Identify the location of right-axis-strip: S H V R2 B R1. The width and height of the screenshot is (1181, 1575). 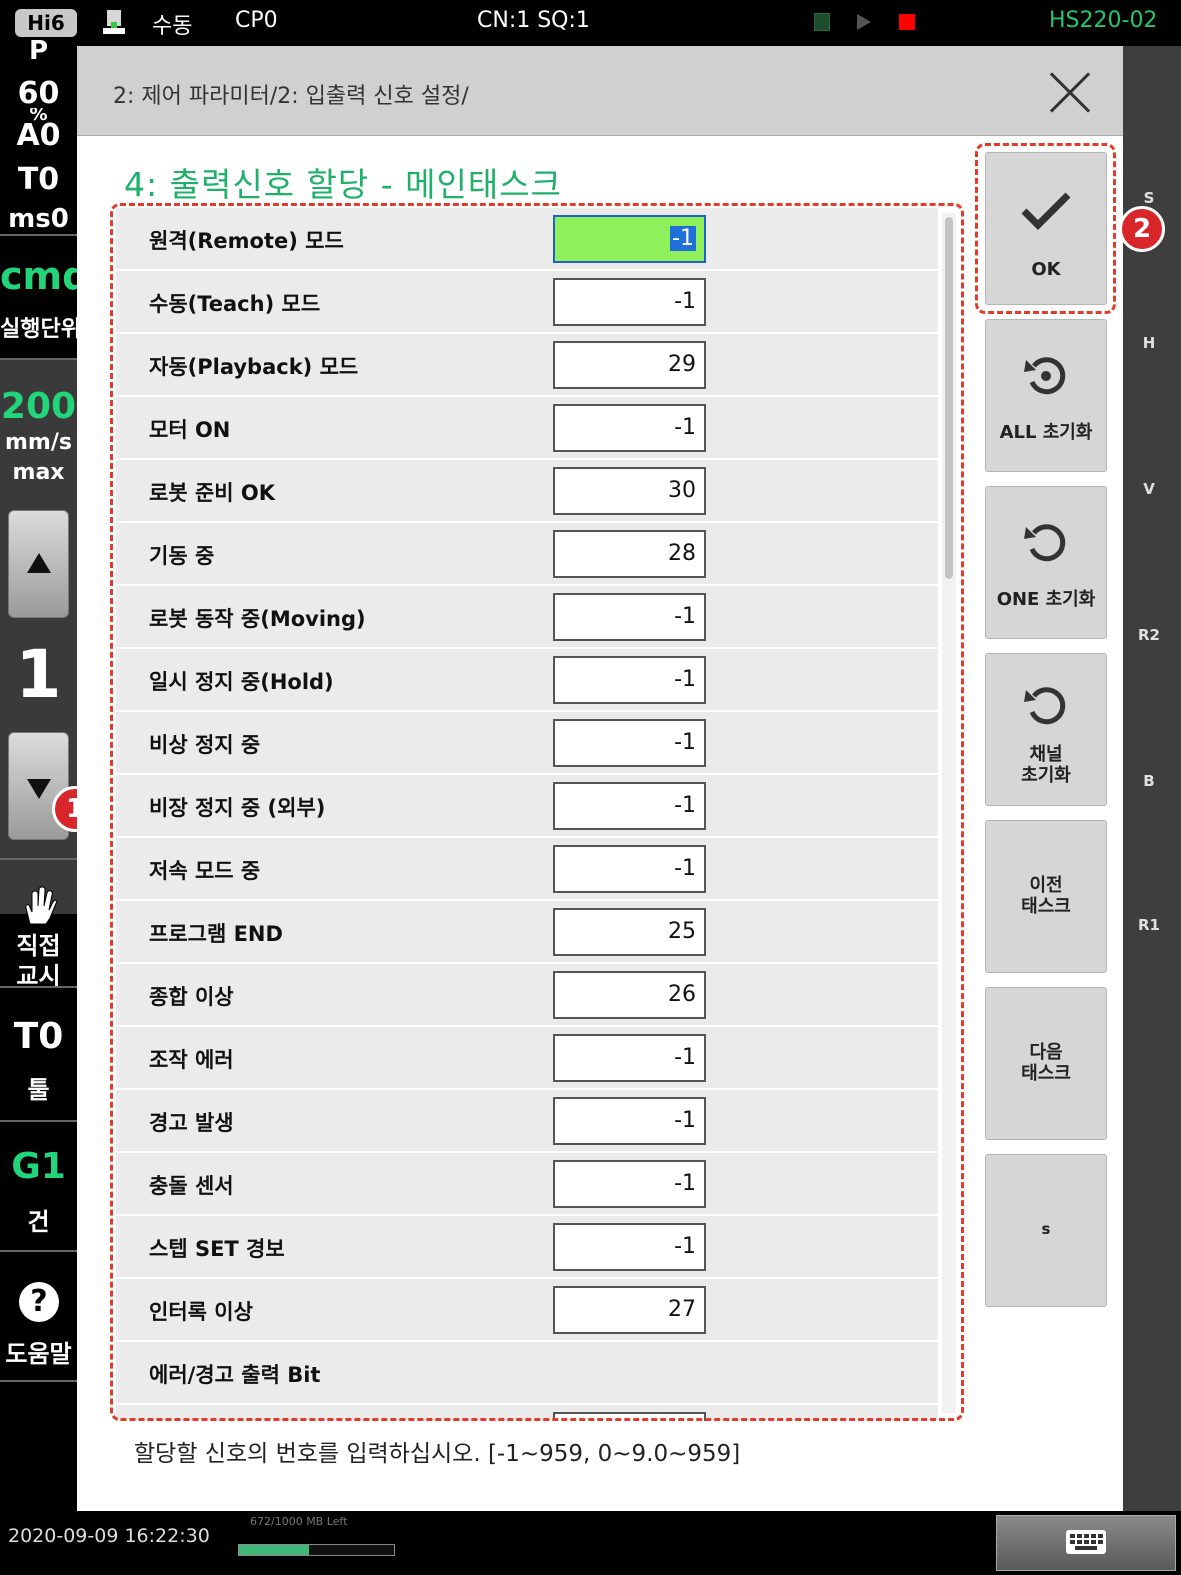
(1152, 778).